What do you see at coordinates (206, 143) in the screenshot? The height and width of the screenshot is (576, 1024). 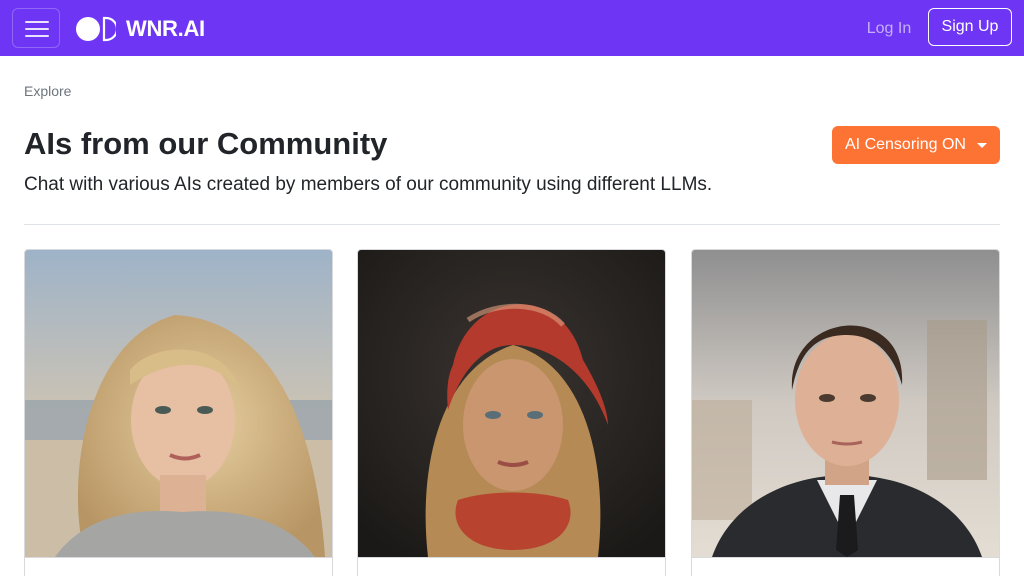 I see `page-title: AIs from our Community` at bounding box center [206, 143].